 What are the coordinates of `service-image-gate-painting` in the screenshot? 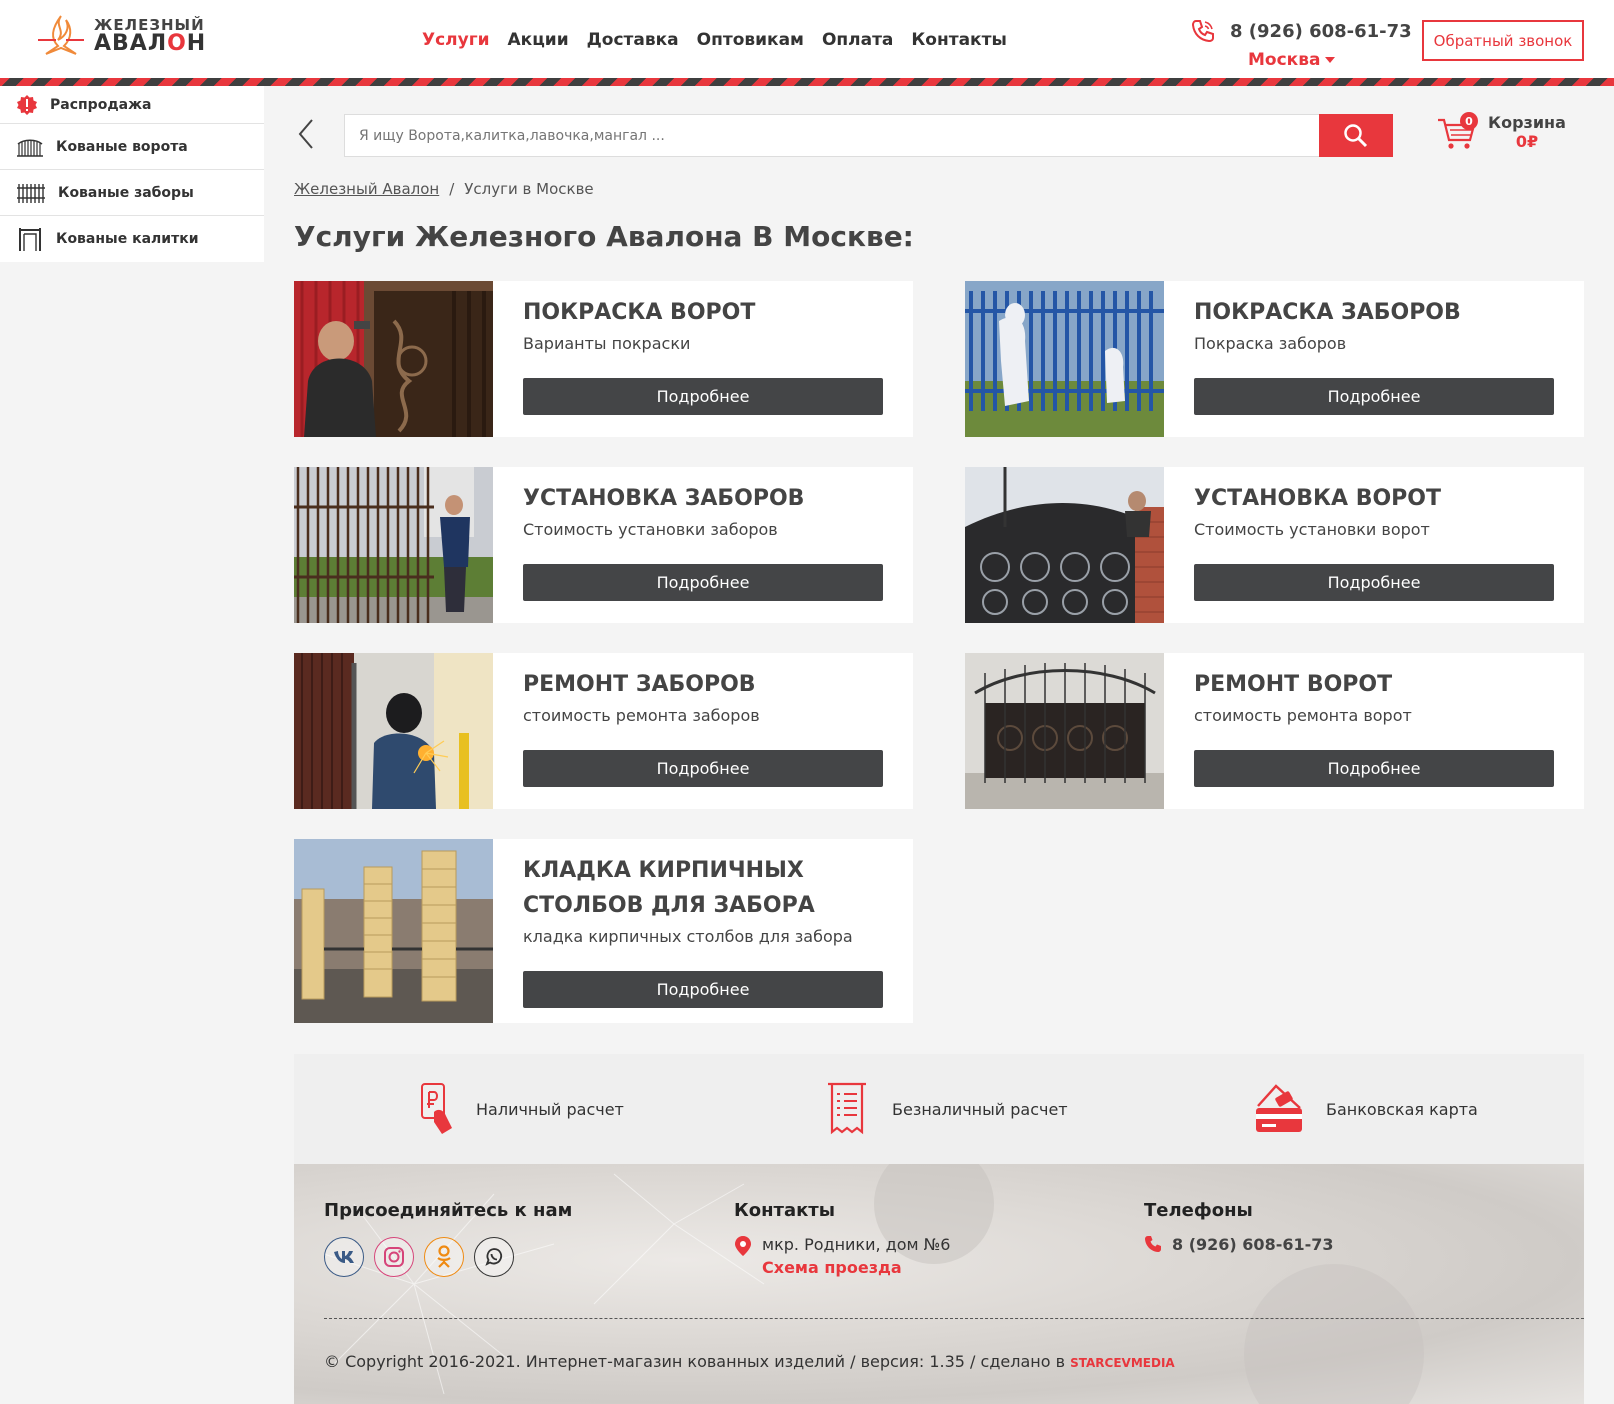 It's located at (393, 359).